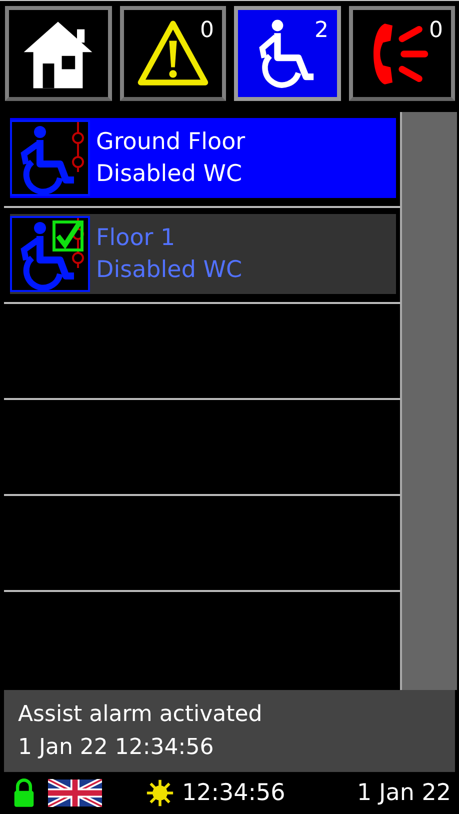  Describe the element at coordinates (160, 793) in the screenshot. I see `sun-icon` at that location.